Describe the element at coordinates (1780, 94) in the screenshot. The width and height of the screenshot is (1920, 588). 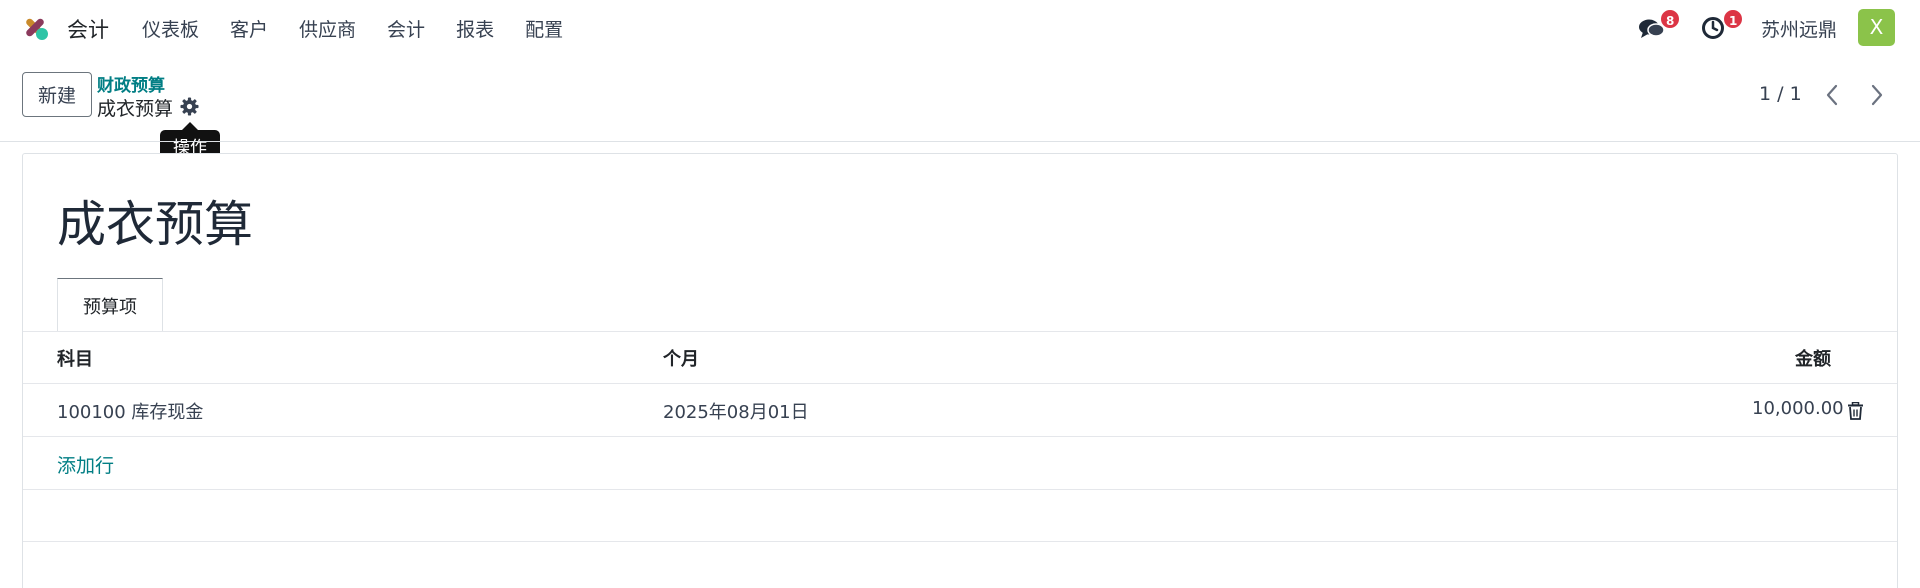
I see `pager-value: 1 / 1` at that location.